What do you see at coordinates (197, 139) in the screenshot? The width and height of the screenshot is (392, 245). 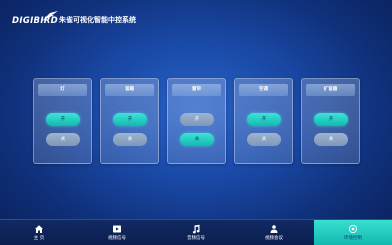 I see `curtain-close-button: 关` at bounding box center [197, 139].